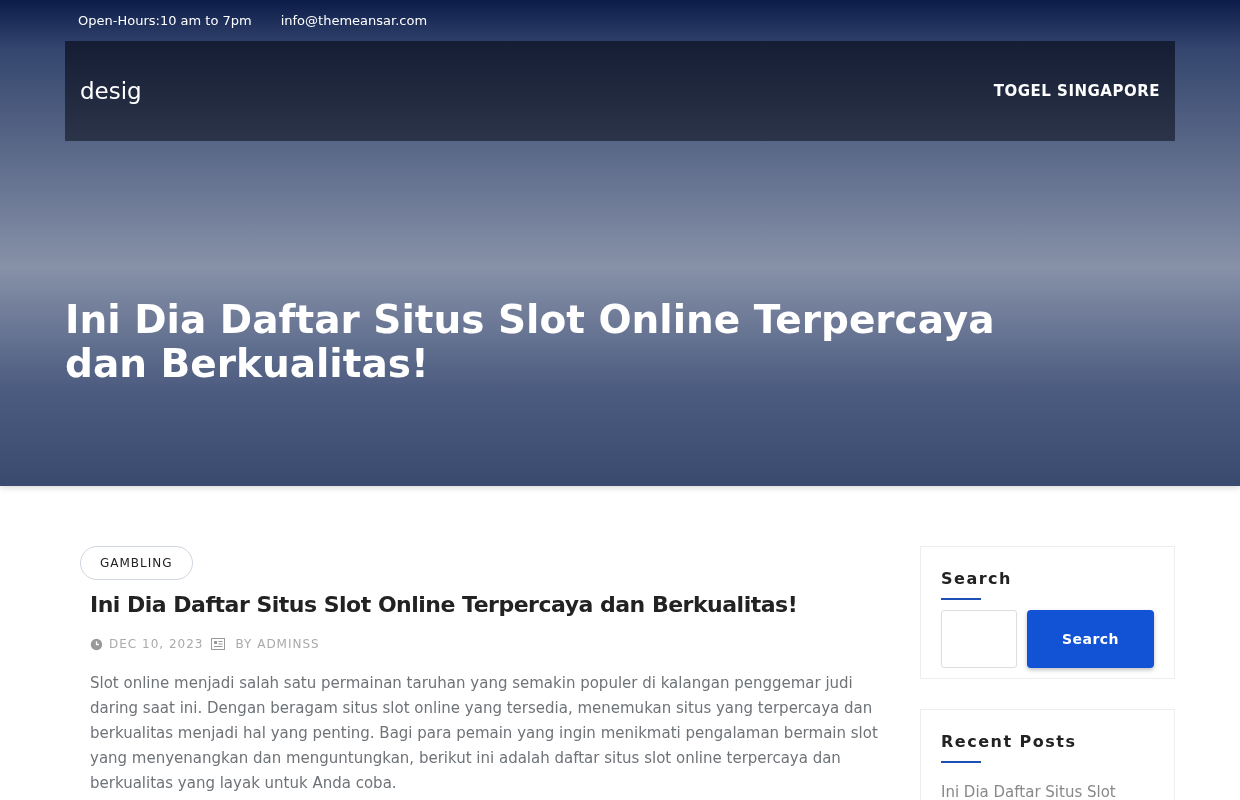 The image size is (1240, 800). I want to click on widget-title: Search, so click(977, 579).